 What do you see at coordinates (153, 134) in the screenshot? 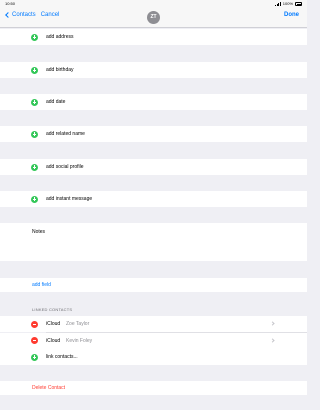
I see `add-related-name-row: add related name` at bounding box center [153, 134].